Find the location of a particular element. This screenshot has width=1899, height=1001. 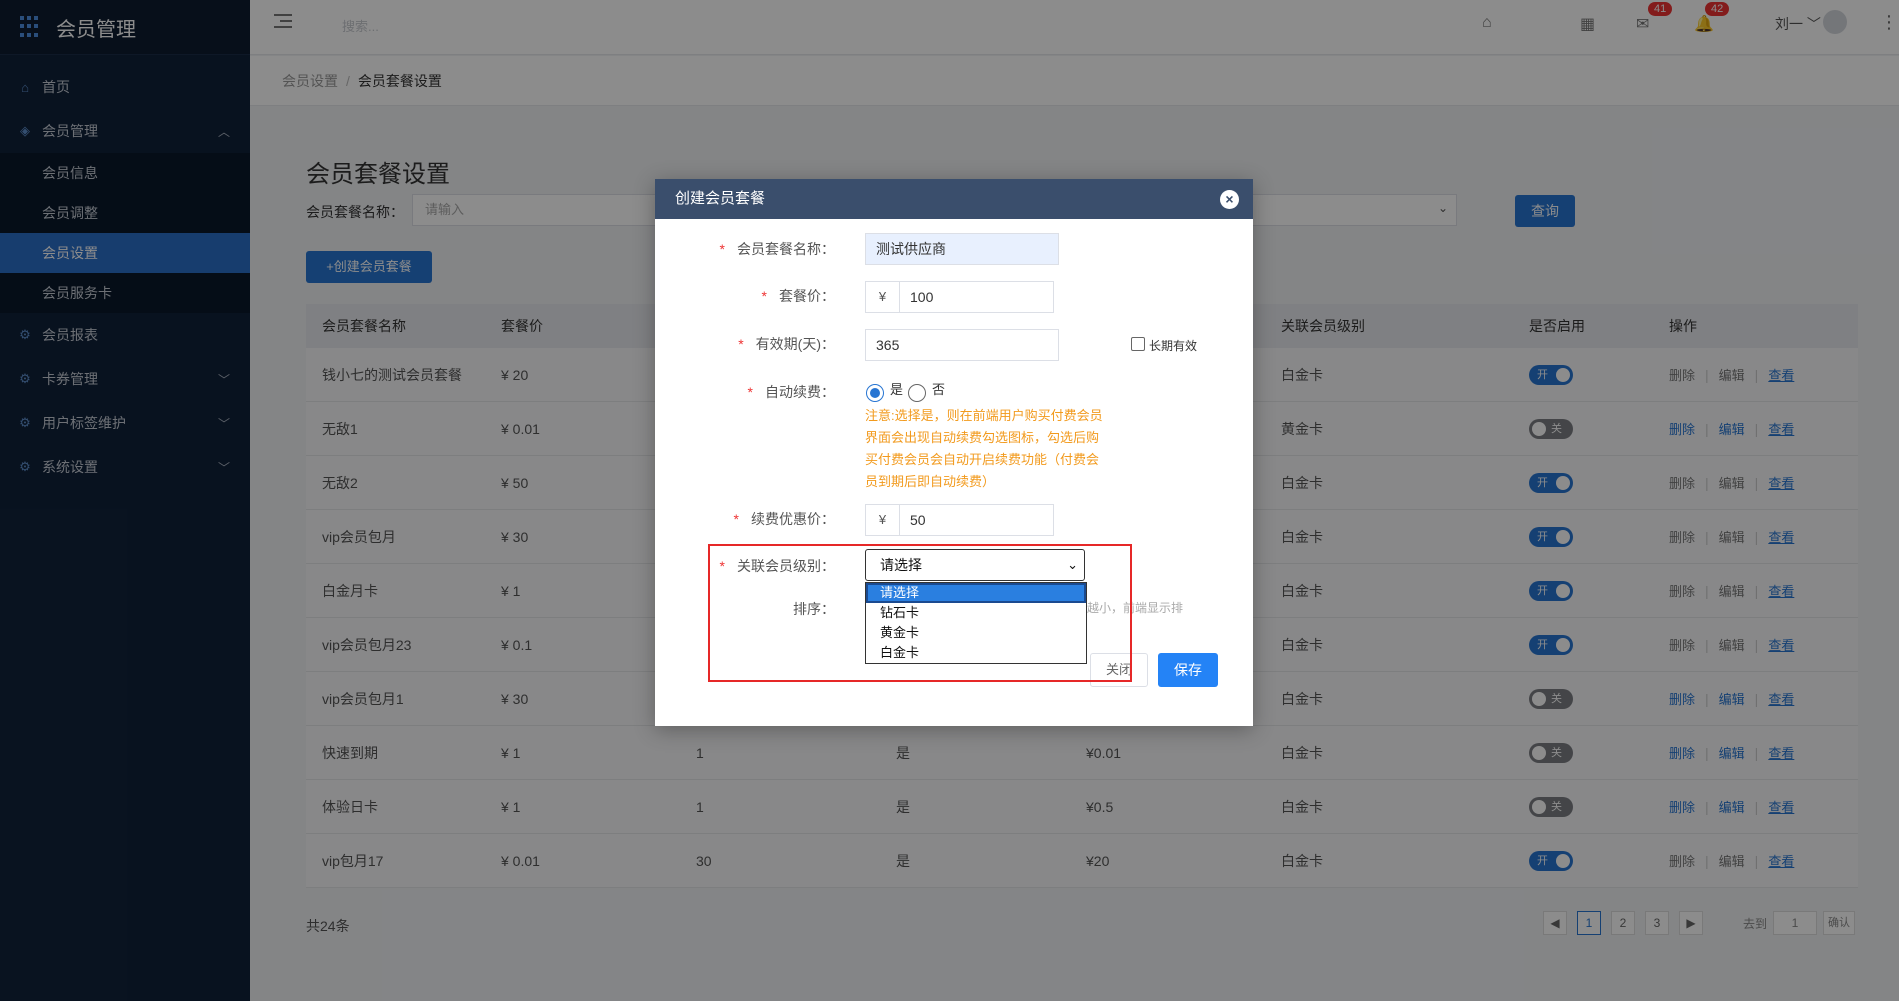

auto-renew-no-label: 否 is located at coordinates (939, 389).